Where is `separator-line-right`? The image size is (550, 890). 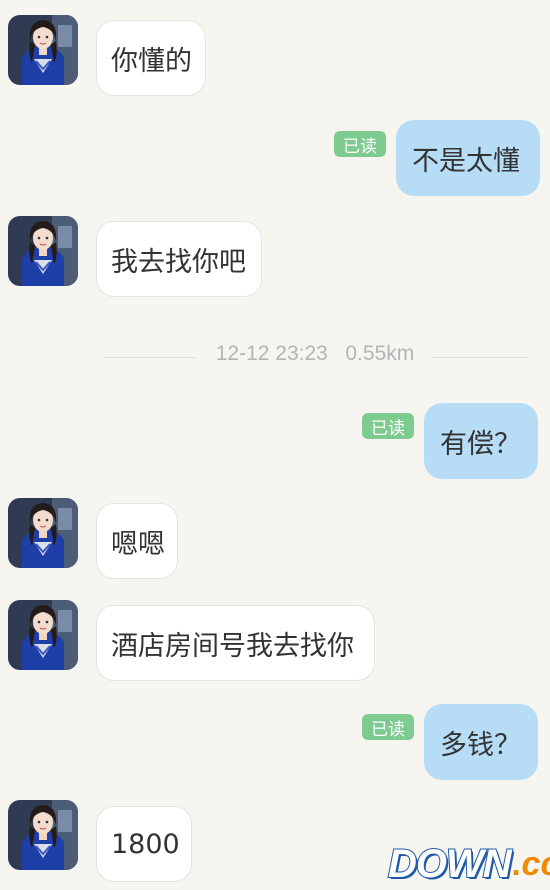 separator-line-right is located at coordinates (480, 357).